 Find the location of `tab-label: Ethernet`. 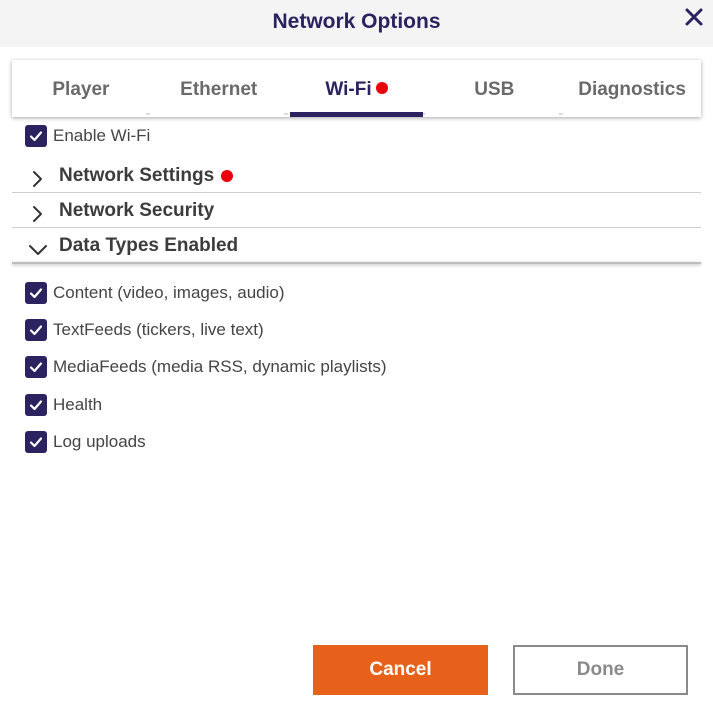

tab-label: Ethernet is located at coordinates (219, 89).